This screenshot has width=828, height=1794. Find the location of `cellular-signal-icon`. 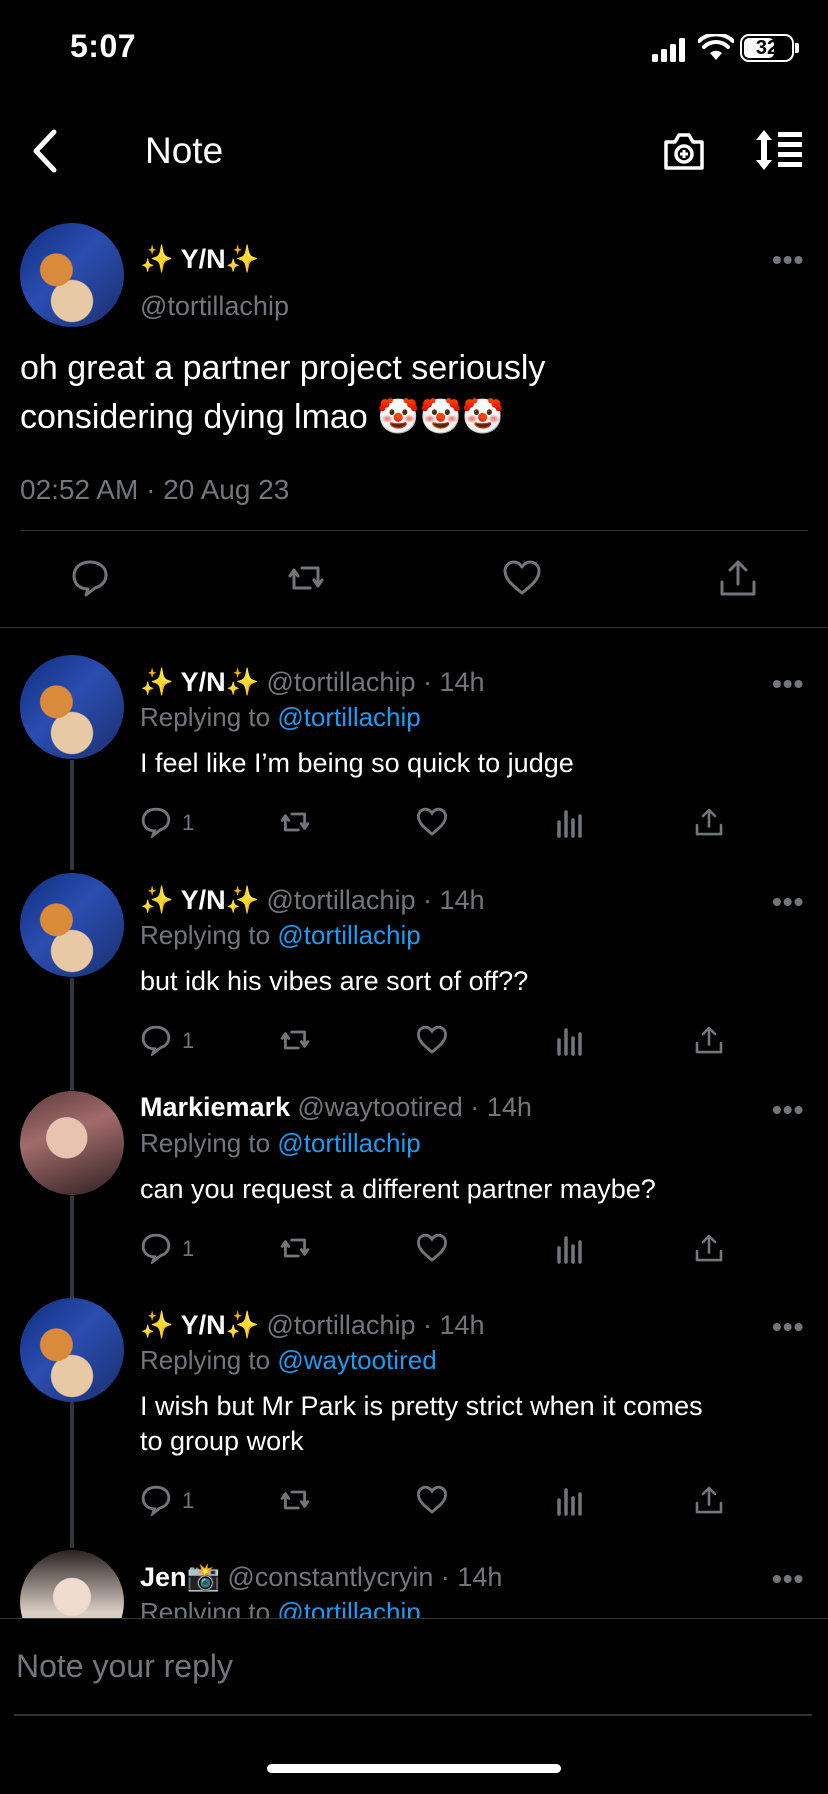

cellular-signal-icon is located at coordinates (668, 50).